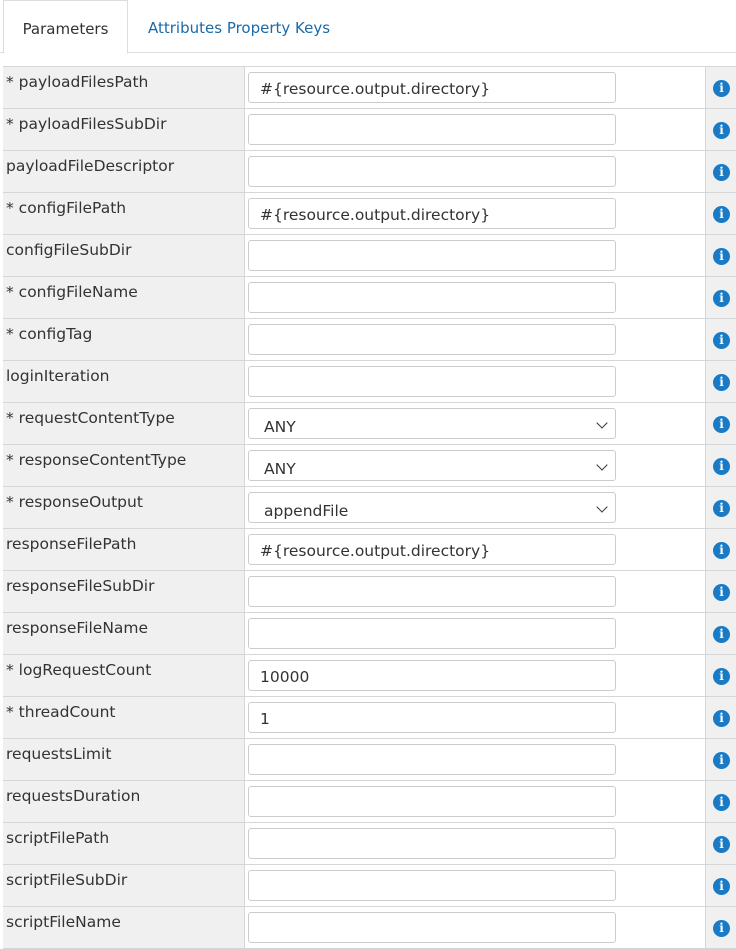 Image resolution: width=736 pixels, height=949 pixels. I want to click on parameter-row: payloadFileDescriptor i, so click(369, 172).